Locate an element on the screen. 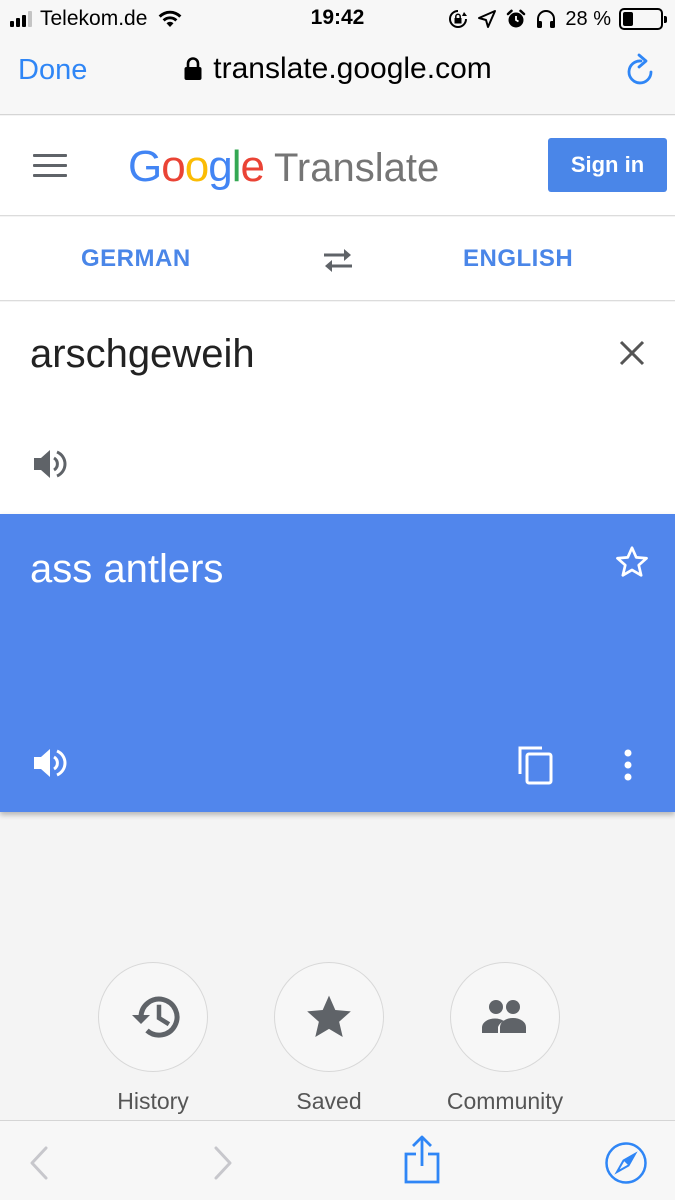 Image resolution: width=675 pixels, height=1200 pixels. location-icon is located at coordinates (487, 19).